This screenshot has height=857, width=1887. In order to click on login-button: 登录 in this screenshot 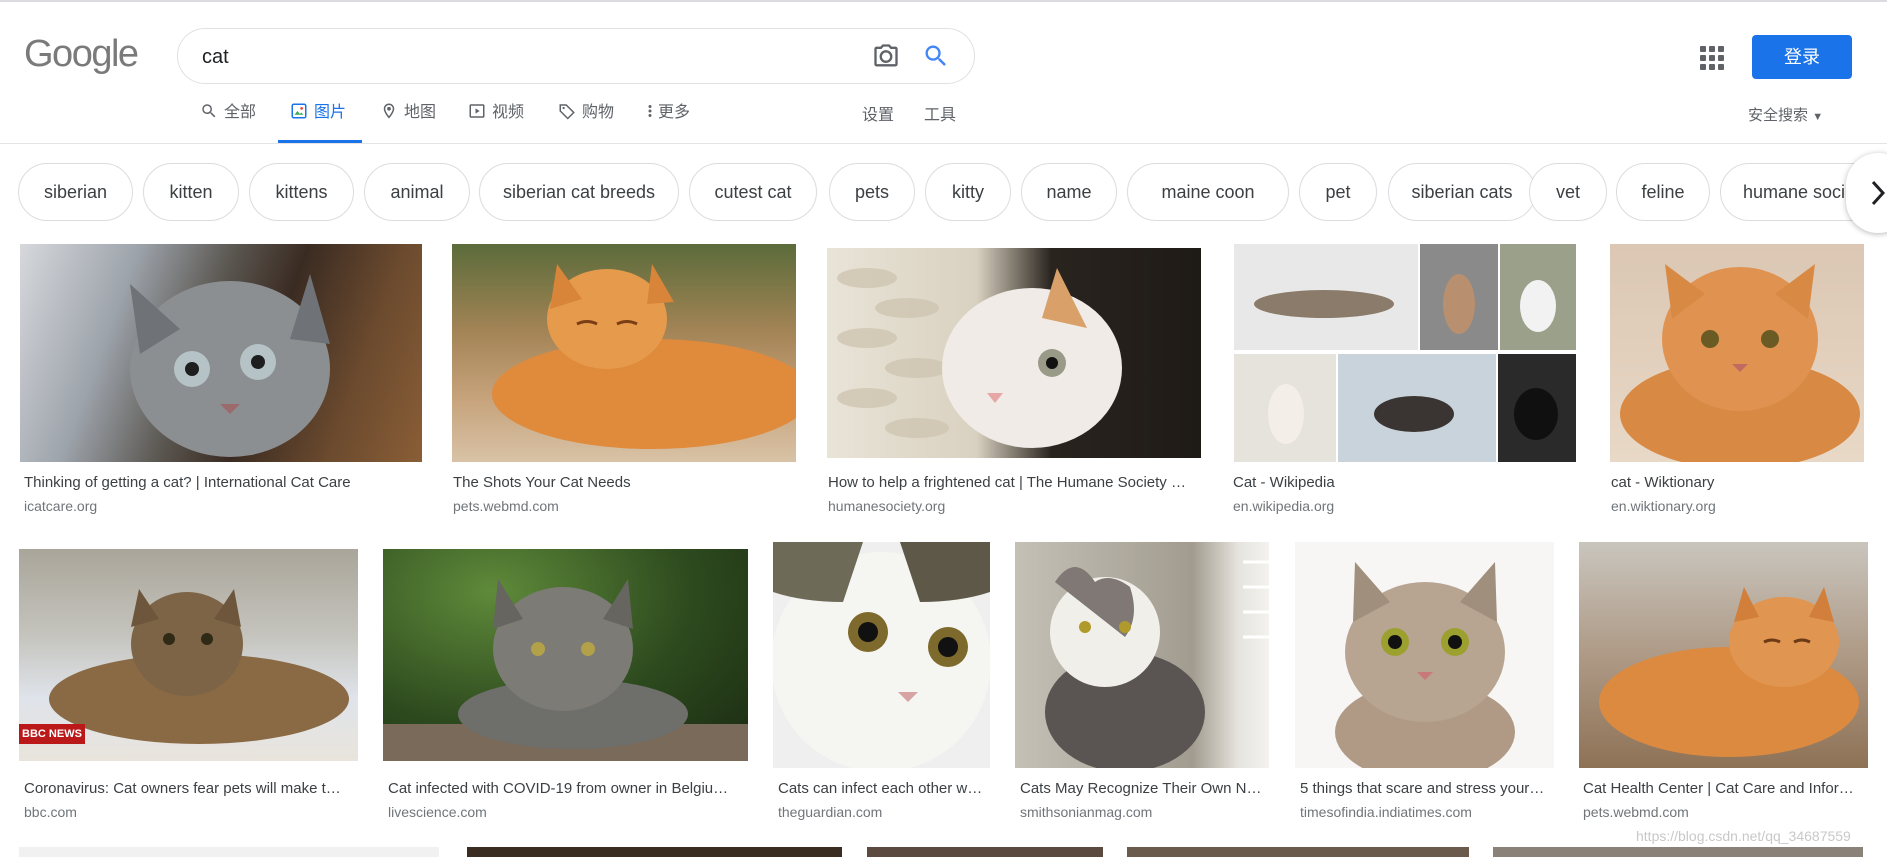, I will do `click(1802, 57)`.